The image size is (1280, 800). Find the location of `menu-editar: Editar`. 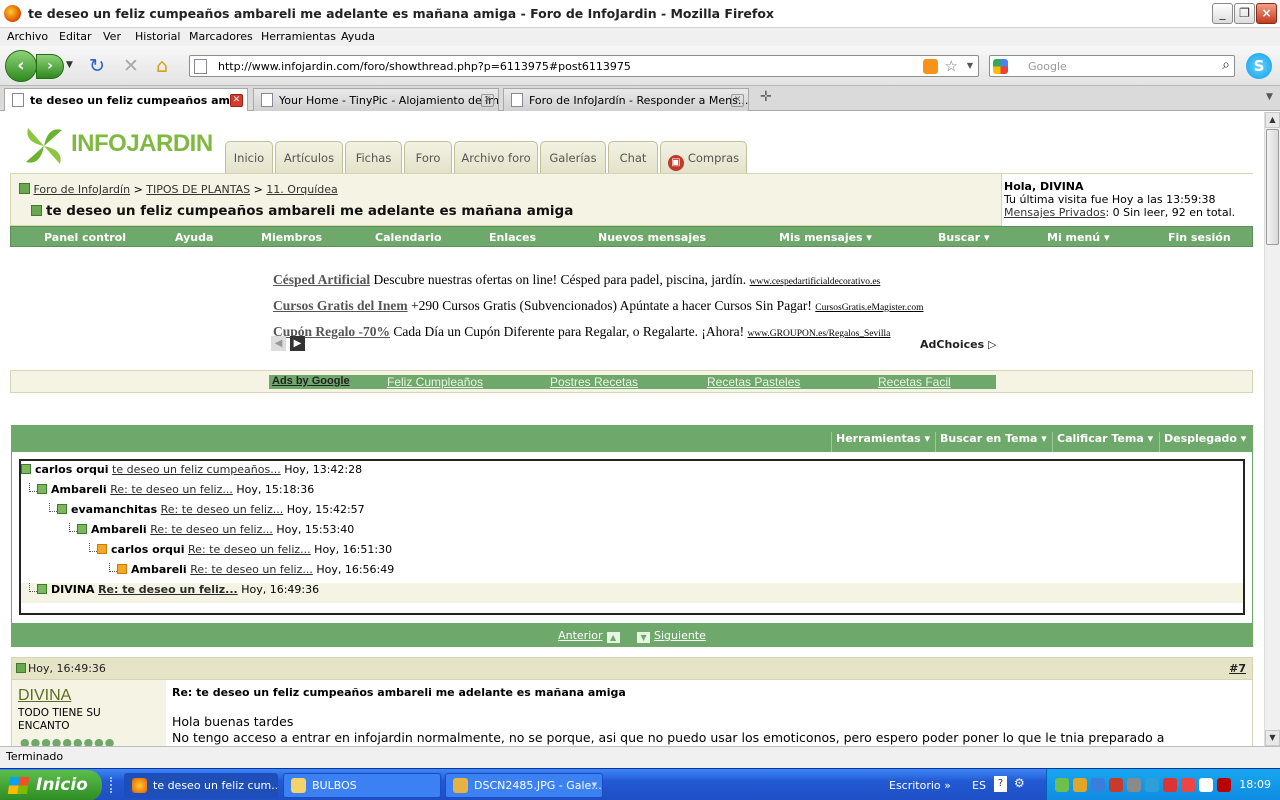

menu-editar: Editar is located at coordinates (75, 36).